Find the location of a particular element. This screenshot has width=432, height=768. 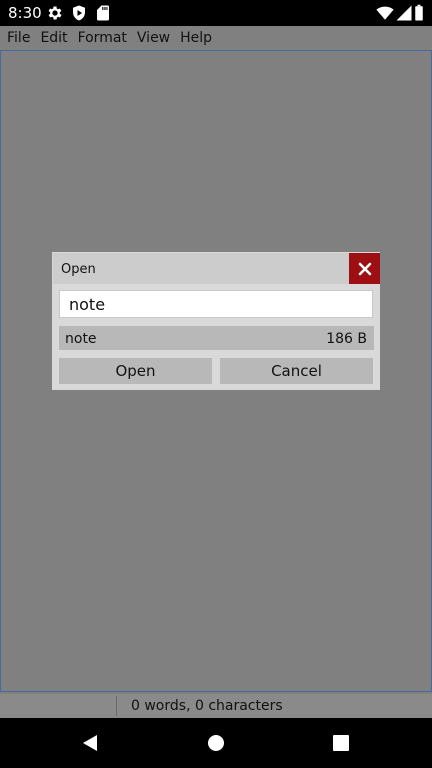

open-button: Open is located at coordinates (135, 371).